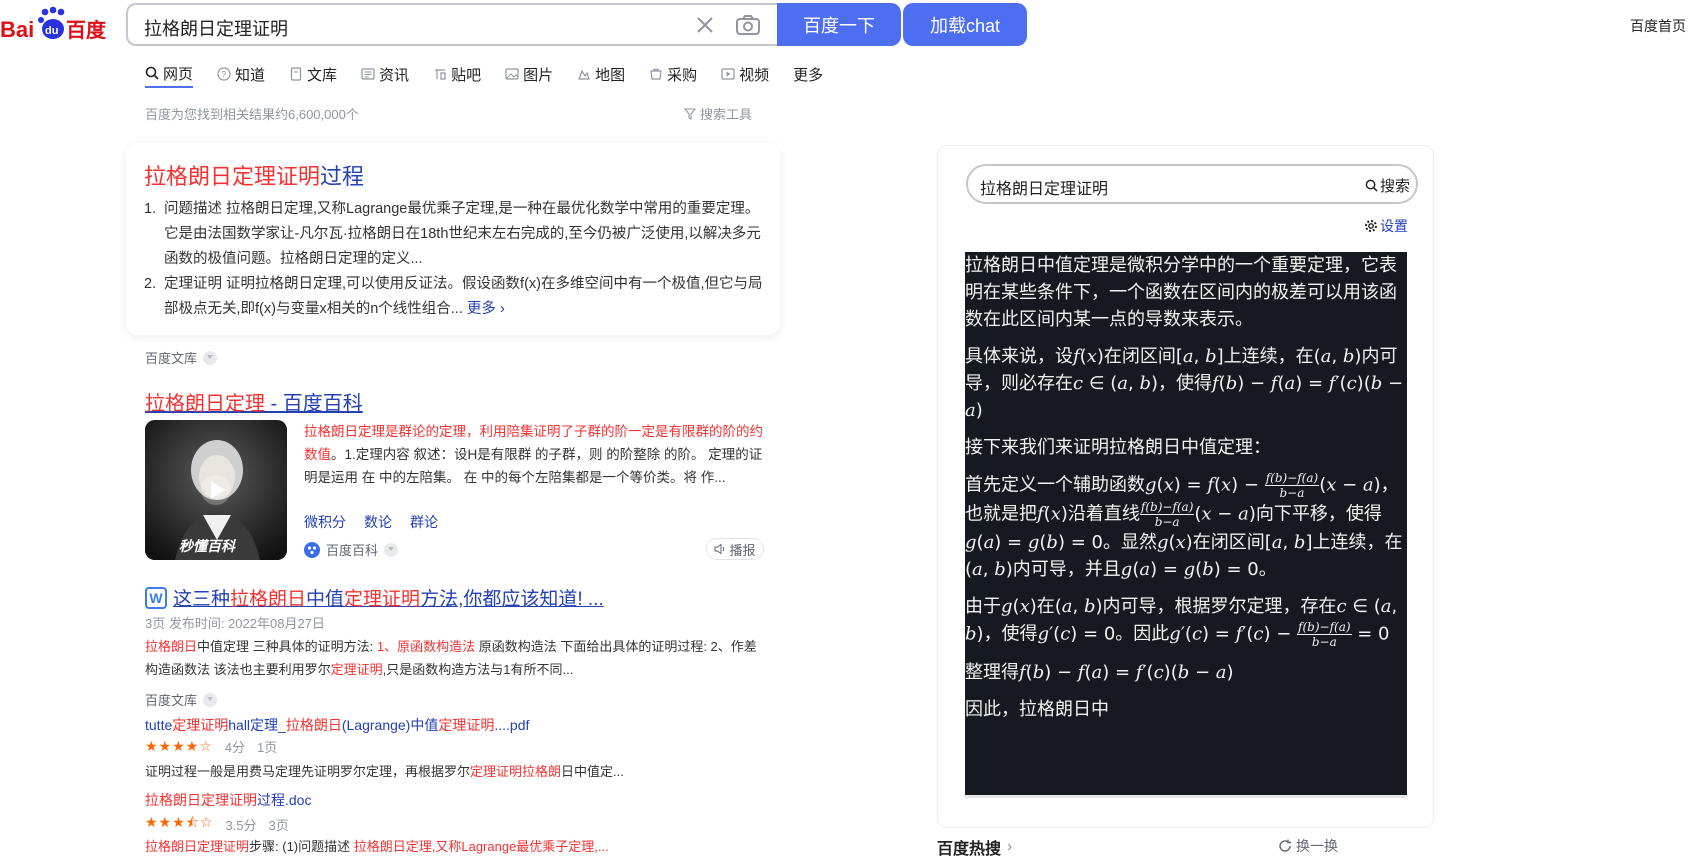 The height and width of the screenshot is (868, 1706). Describe the element at coordinates (171, 358) in the screenshot. I see `source-name: 百度文库` at that location.